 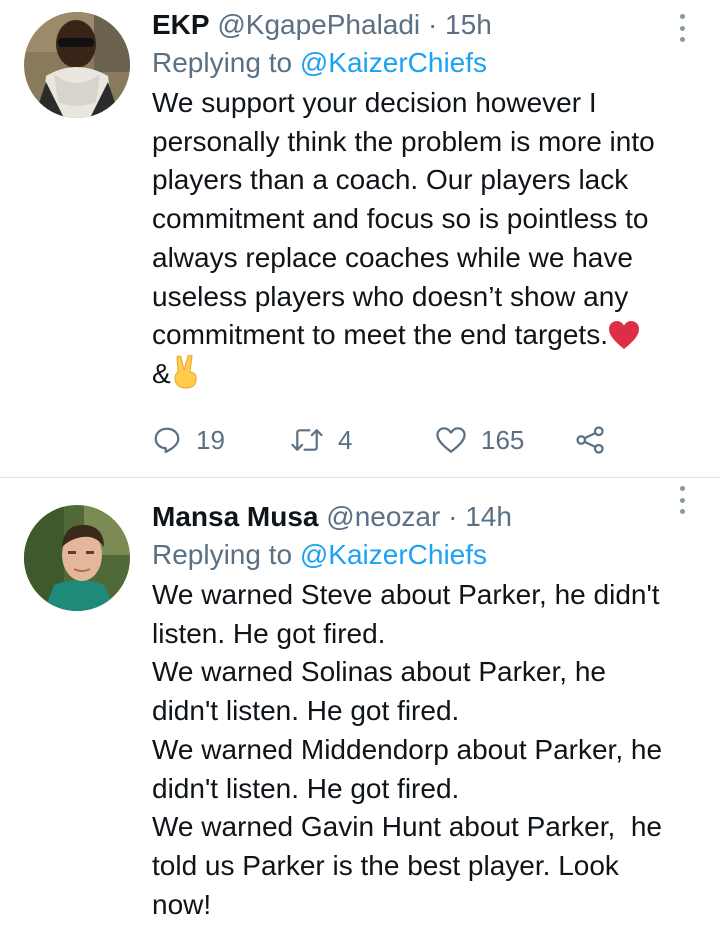 I want to click on share-icon, so click(x=590, y=440).